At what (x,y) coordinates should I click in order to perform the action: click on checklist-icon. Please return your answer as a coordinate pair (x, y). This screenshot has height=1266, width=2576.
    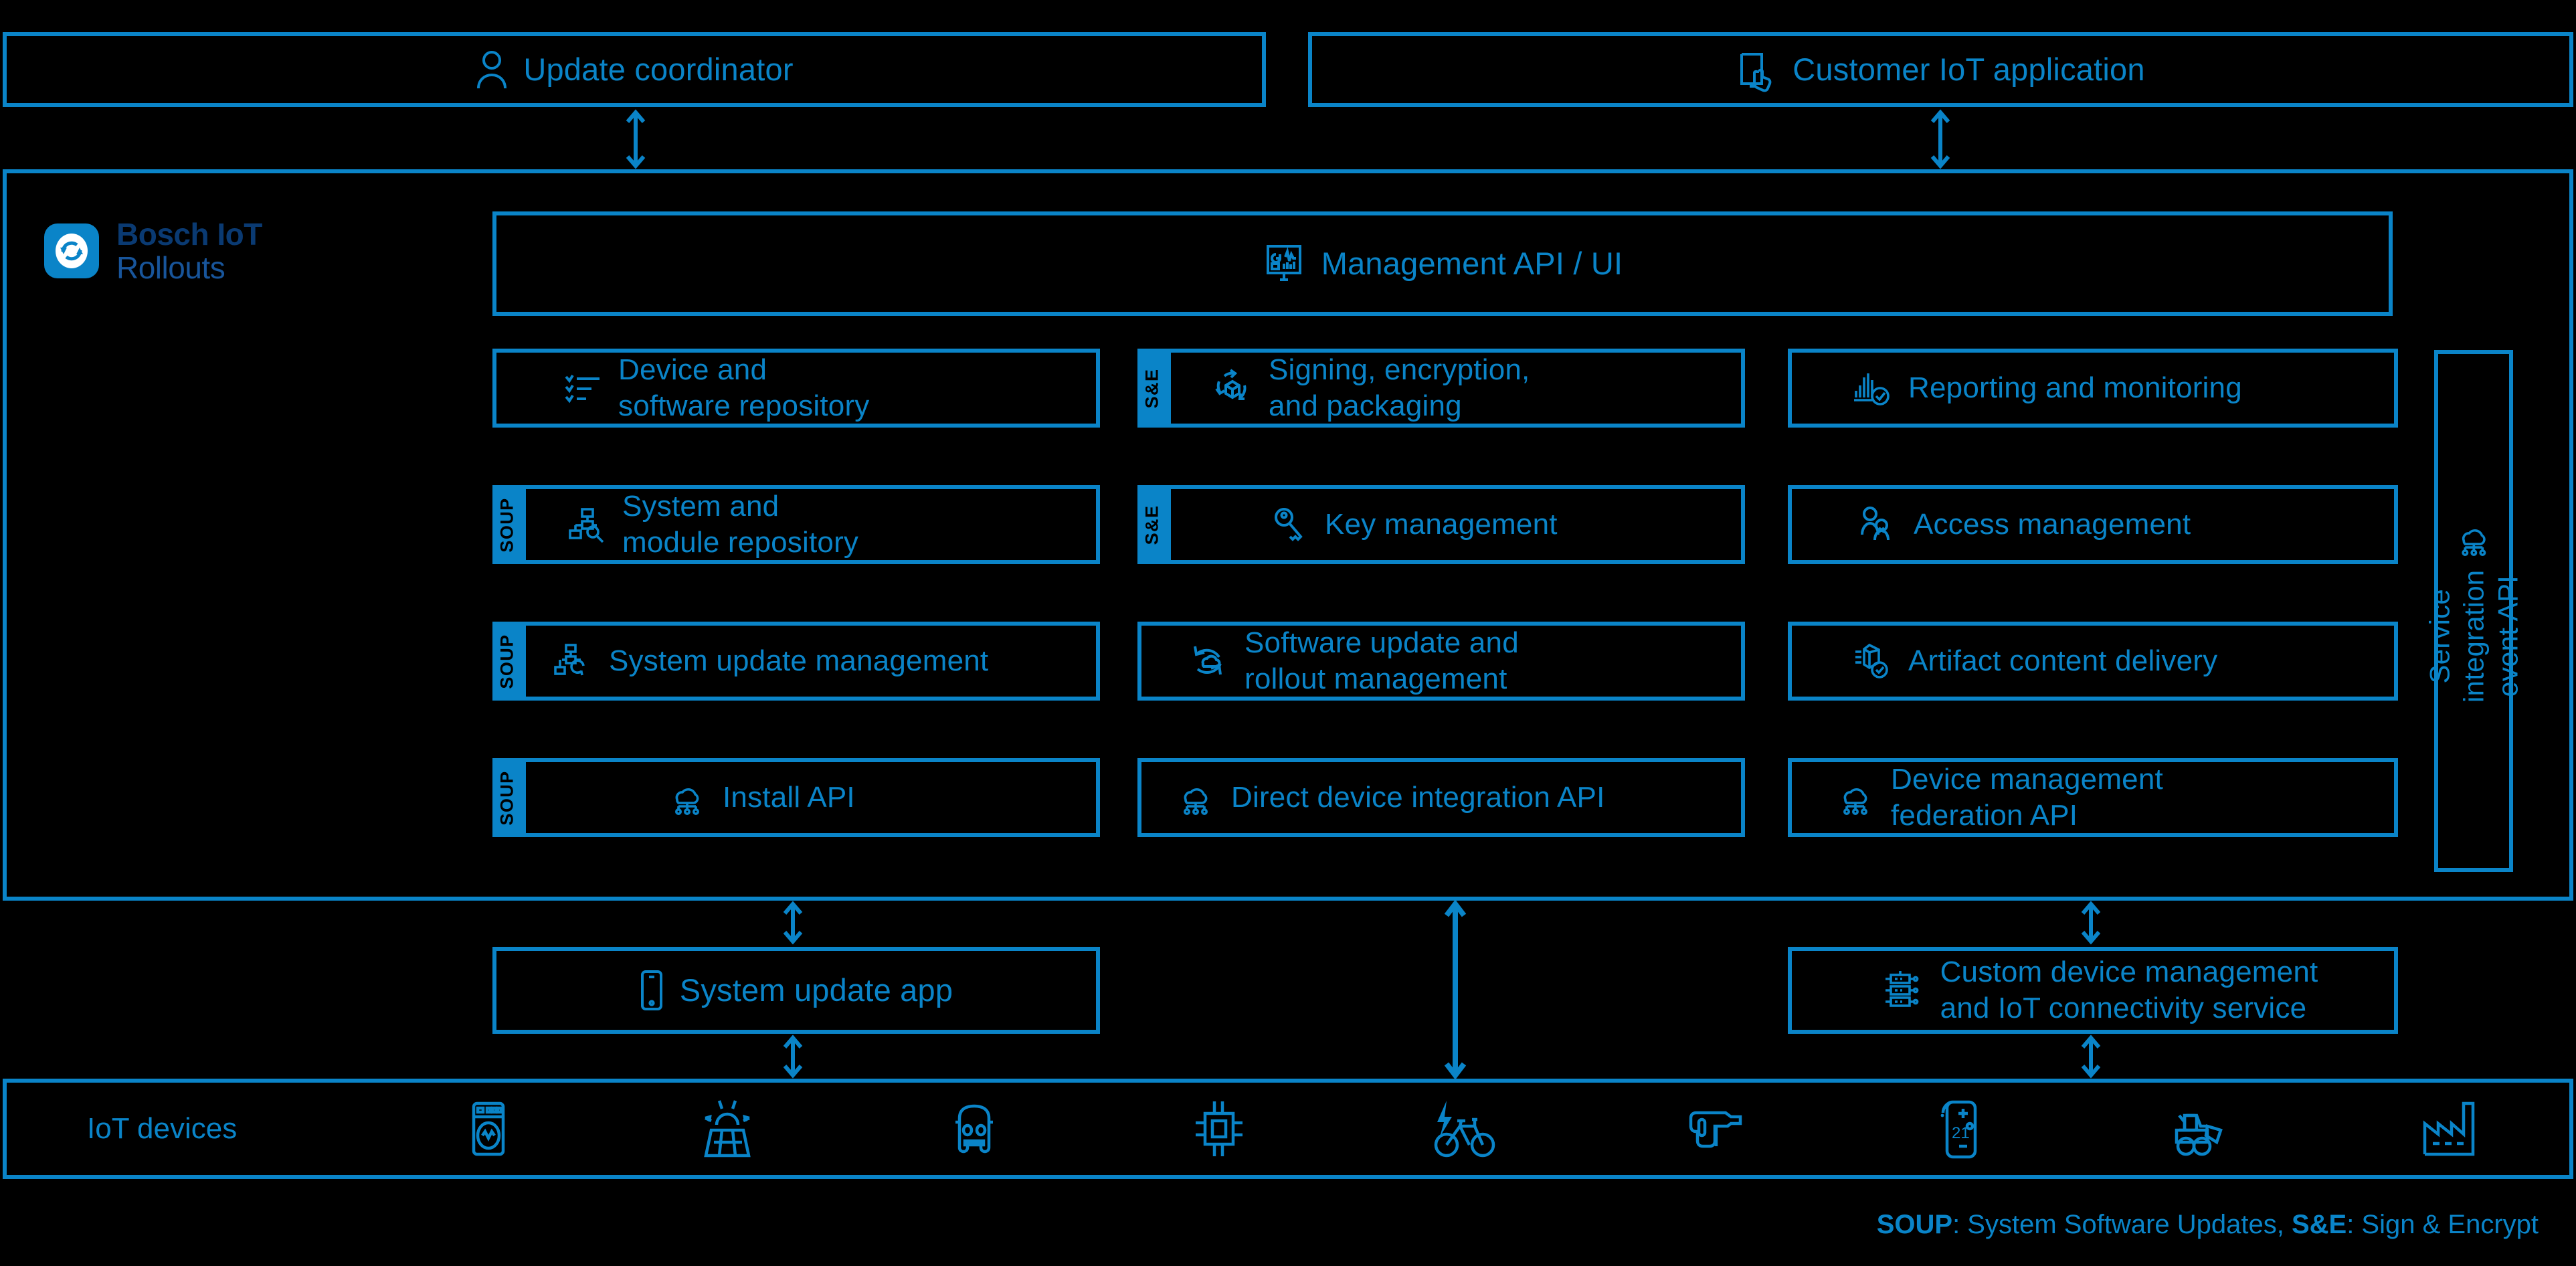
    Looking at the image, I should click on (582, 389).